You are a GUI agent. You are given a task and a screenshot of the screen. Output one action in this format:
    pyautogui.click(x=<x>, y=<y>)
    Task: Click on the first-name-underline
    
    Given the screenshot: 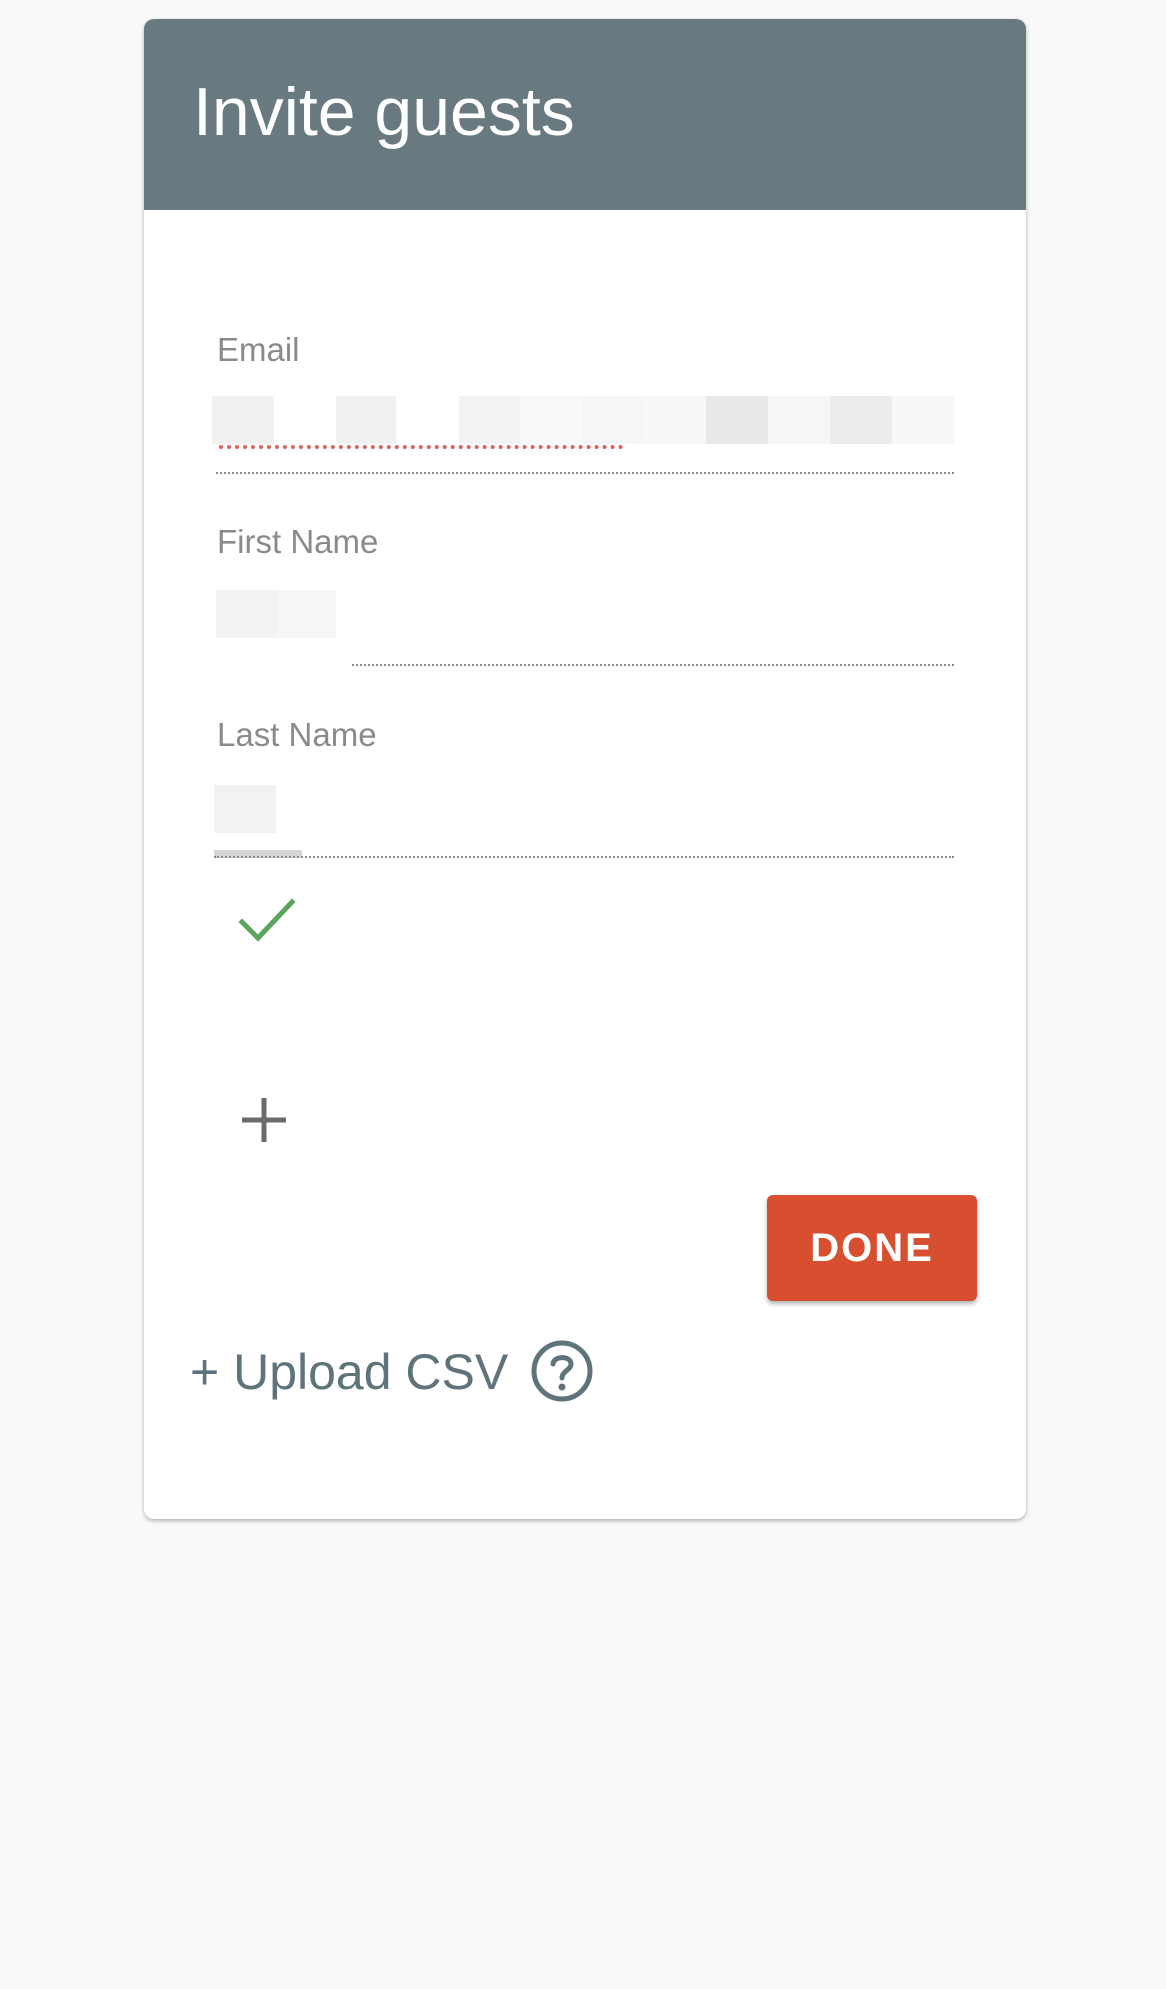 What is the action you would take?
    pyautogui.click(x=653, y=665)
    